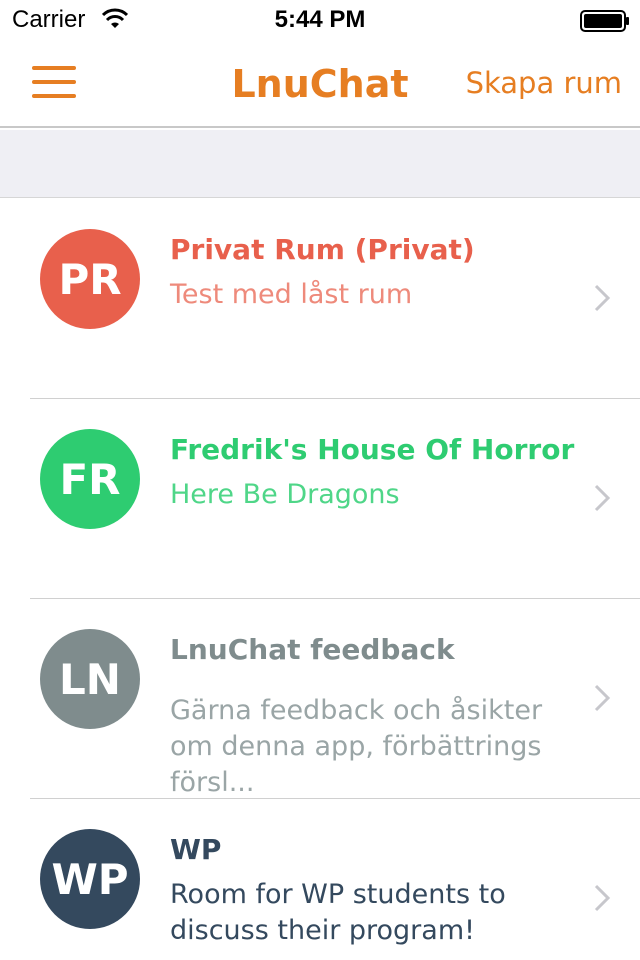 The height and width of the screenshot is (960, 640). What do you see at coordinates (90, 679) in the screenshot?
I see `room-avatar: LN` at bounding box center [90, 679].